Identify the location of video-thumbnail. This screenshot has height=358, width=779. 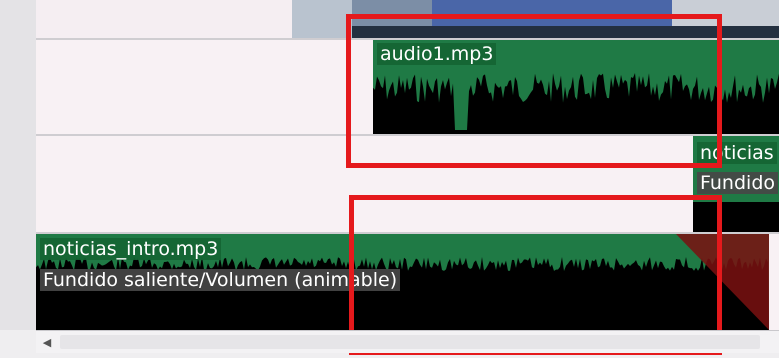
(535, 19).